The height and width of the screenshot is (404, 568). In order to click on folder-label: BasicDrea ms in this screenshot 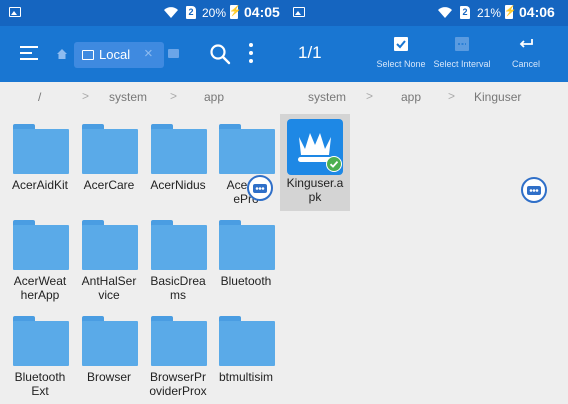, I will do `click(178, 288)`.